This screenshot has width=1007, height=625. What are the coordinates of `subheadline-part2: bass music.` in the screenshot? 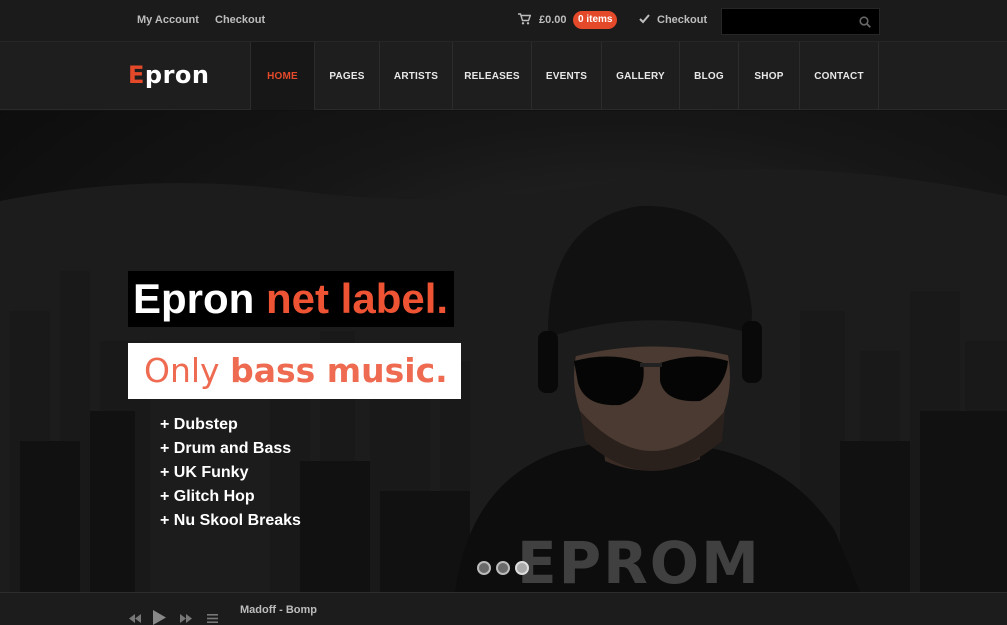 It's located at (339, 370).